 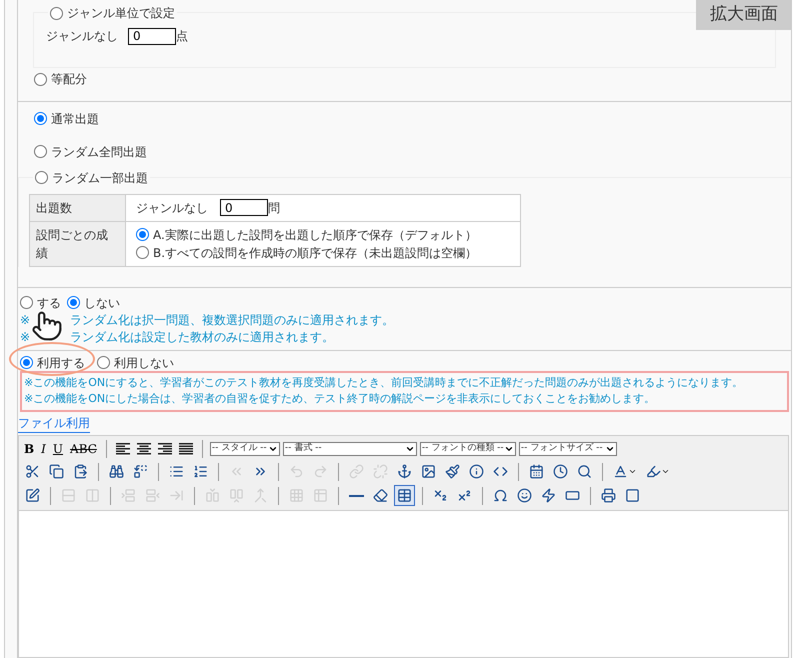 What do you see at coordinates (315, 235) in the screenshot?
I see `option-label: A.実際に出題した設問を出題した順序で保存（デフォルト）` at bounding box center [315, 235].